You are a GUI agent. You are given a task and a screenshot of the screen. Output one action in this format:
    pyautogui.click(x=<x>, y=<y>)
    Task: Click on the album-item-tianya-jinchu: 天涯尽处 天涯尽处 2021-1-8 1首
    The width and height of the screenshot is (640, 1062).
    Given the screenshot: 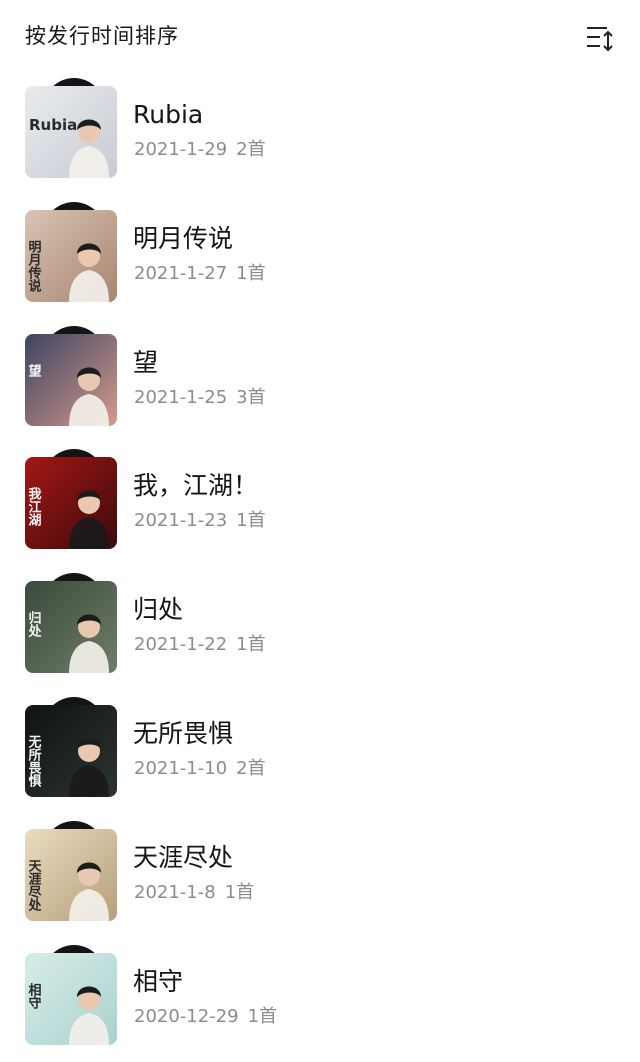 What is the action you would take?
    pyautogui.click(x=320, y=877)
    